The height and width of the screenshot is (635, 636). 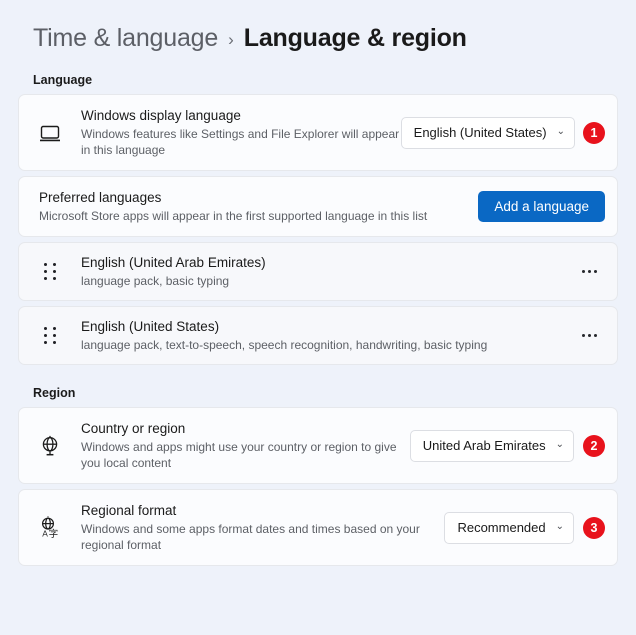 I want to click on monitor-icon, so click(x=50, y=133).